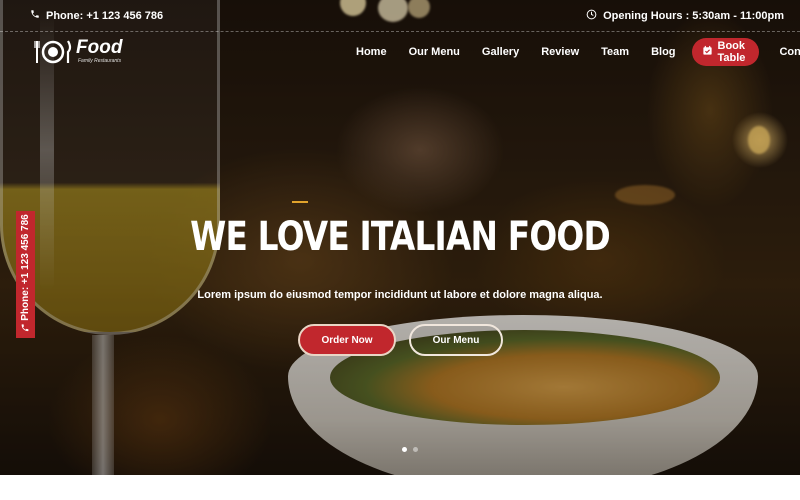 The height and width of the screenshot is (500, 800). I want to click on topbar-phone-text: Phone: +1 123 456 786, so click(105, 15).